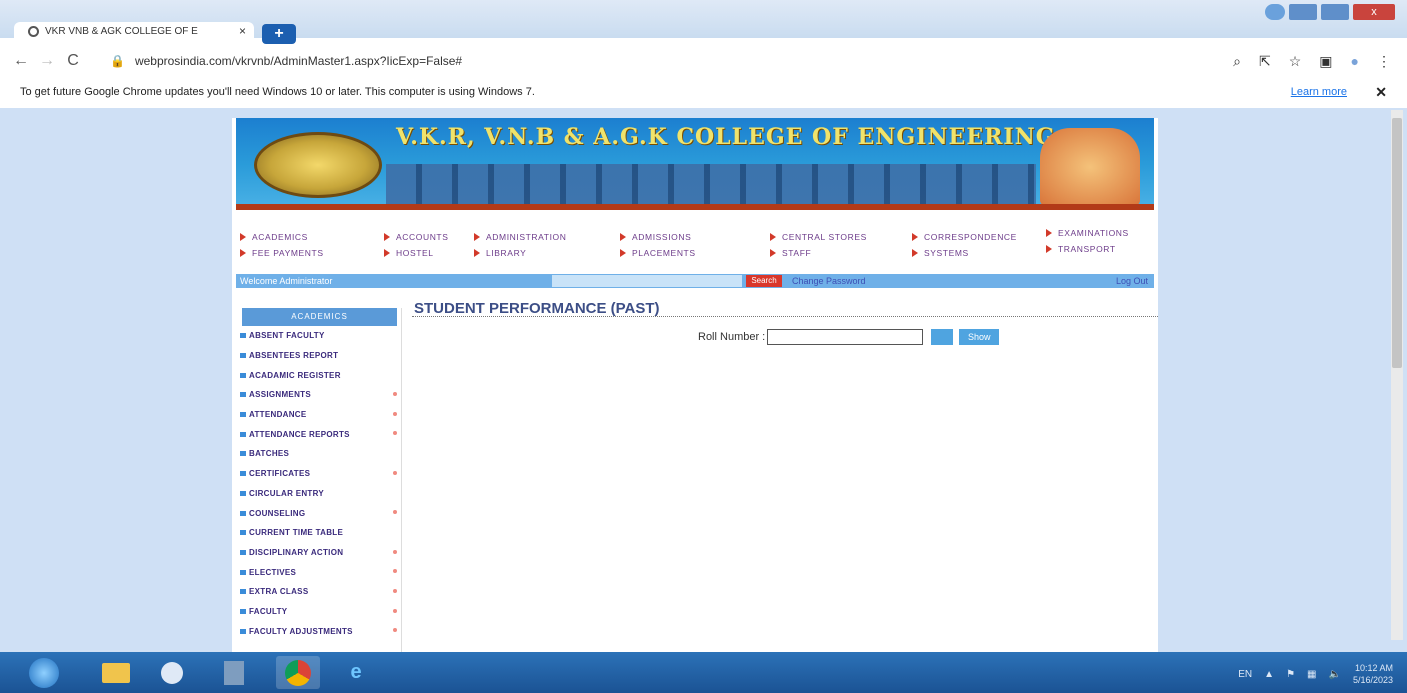  I want to click on menu-item-library: LIBRARY, so click(500, 253).